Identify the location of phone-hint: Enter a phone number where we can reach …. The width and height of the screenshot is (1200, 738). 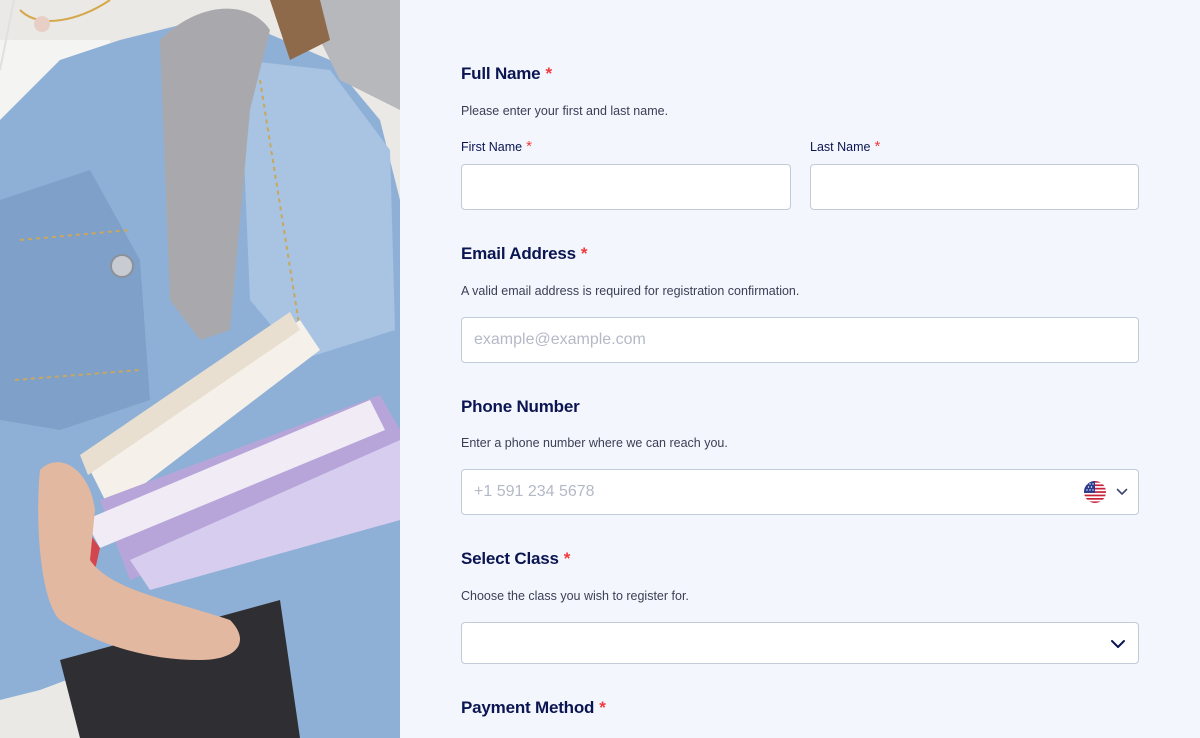
(594, 443).